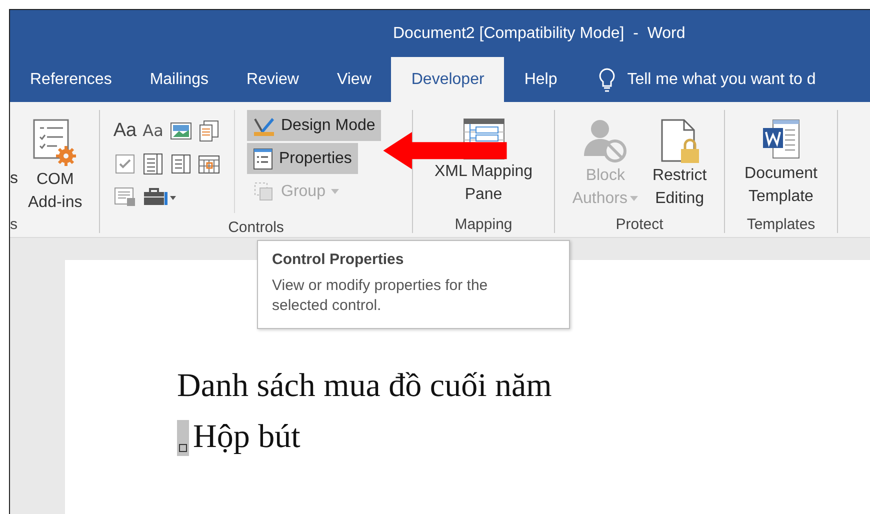  Describe the element at coordinates (55, 143) in the screenshot. I see `checklist-gear-icon` at that location.